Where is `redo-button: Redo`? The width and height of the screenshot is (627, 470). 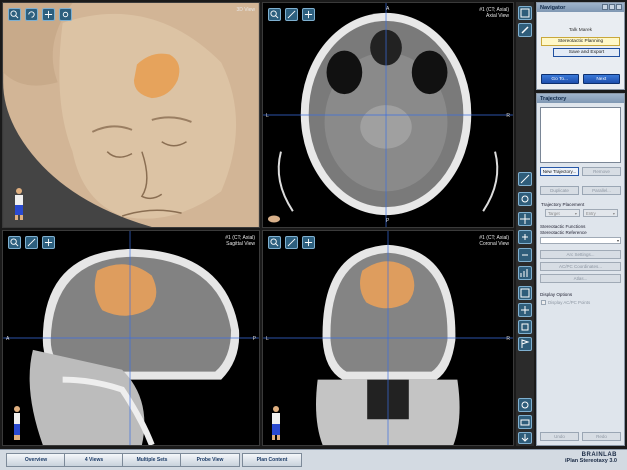 redo-button: Redo is located at coordinates (601, 436).